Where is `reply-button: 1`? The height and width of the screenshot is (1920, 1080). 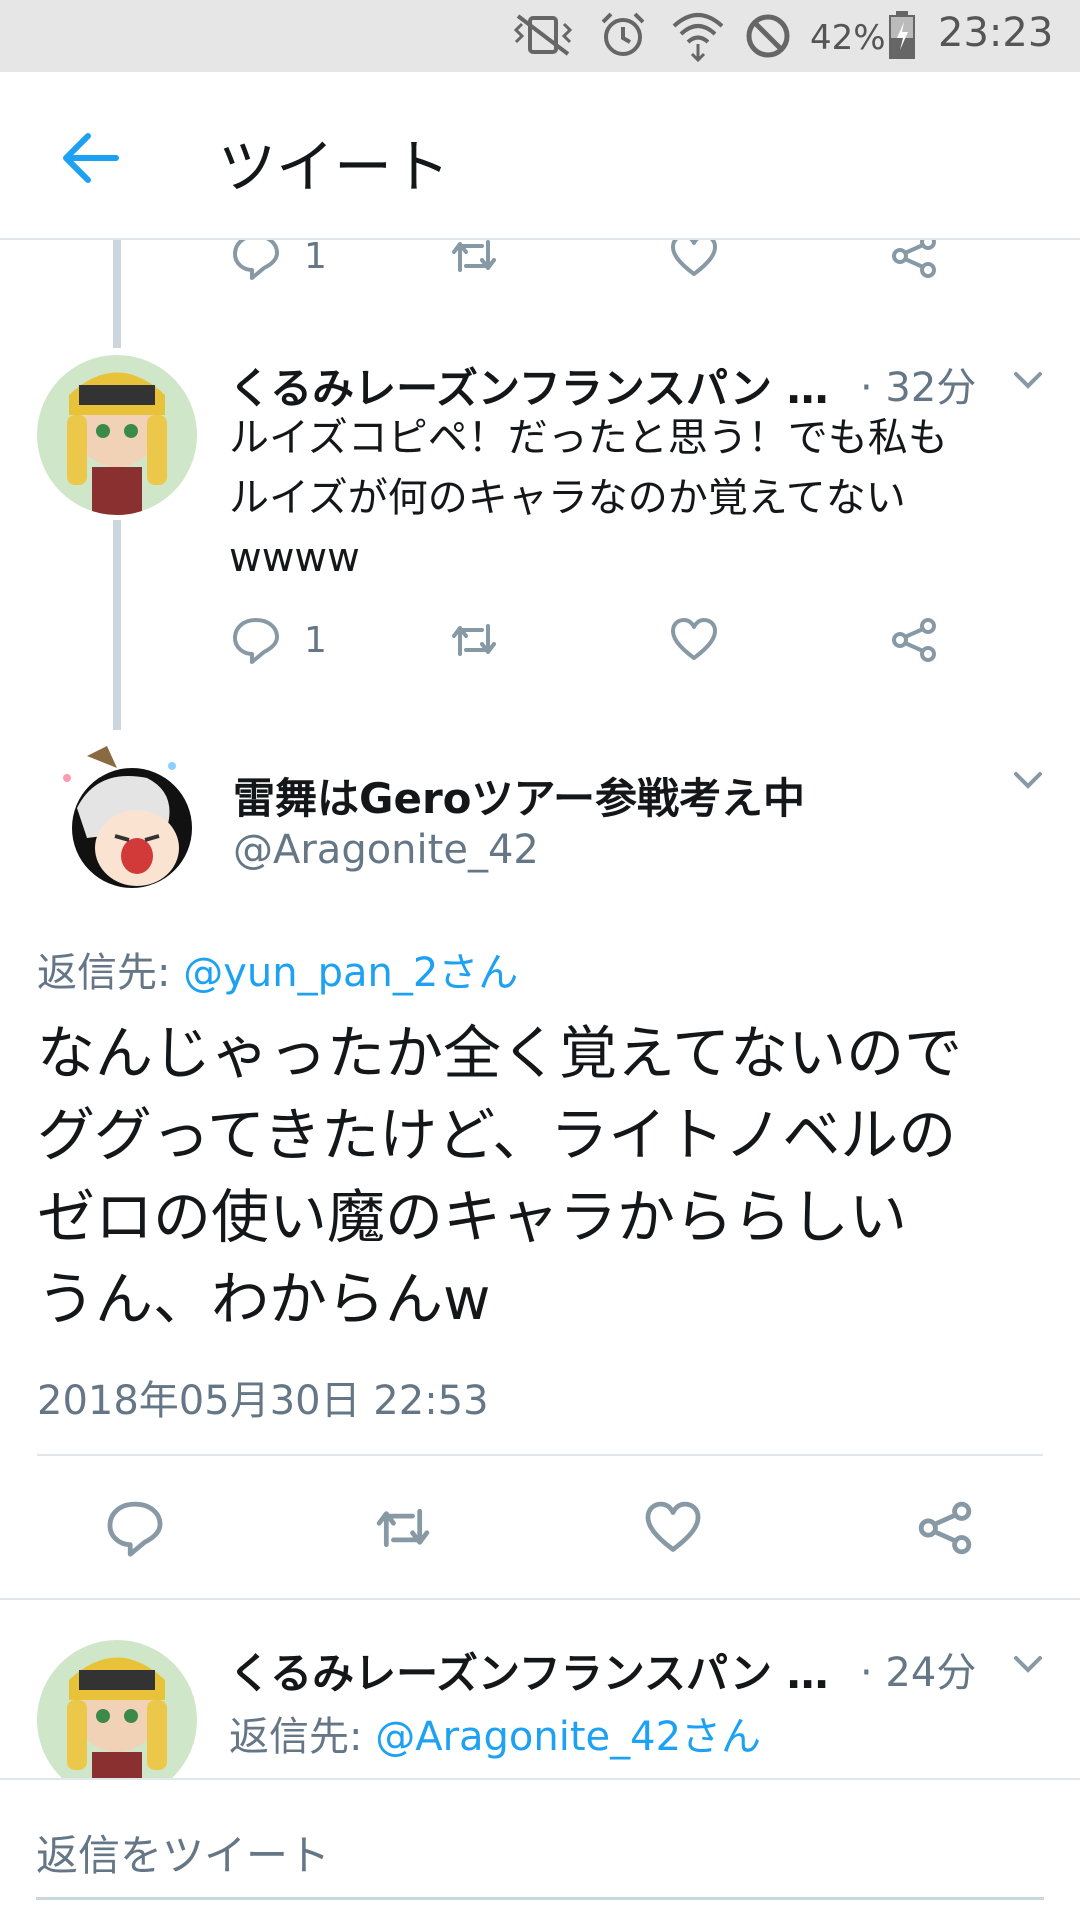
reply-button: 1 is located at coordinates (278, 640).